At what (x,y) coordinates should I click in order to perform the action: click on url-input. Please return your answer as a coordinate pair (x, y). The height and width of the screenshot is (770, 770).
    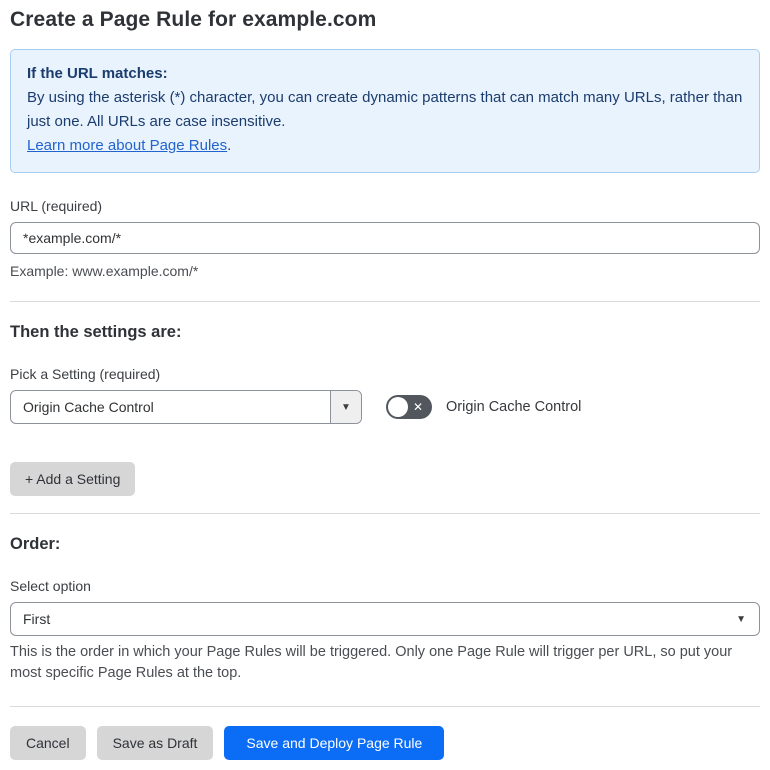
    Looking at the image, I should click on (385, 238).